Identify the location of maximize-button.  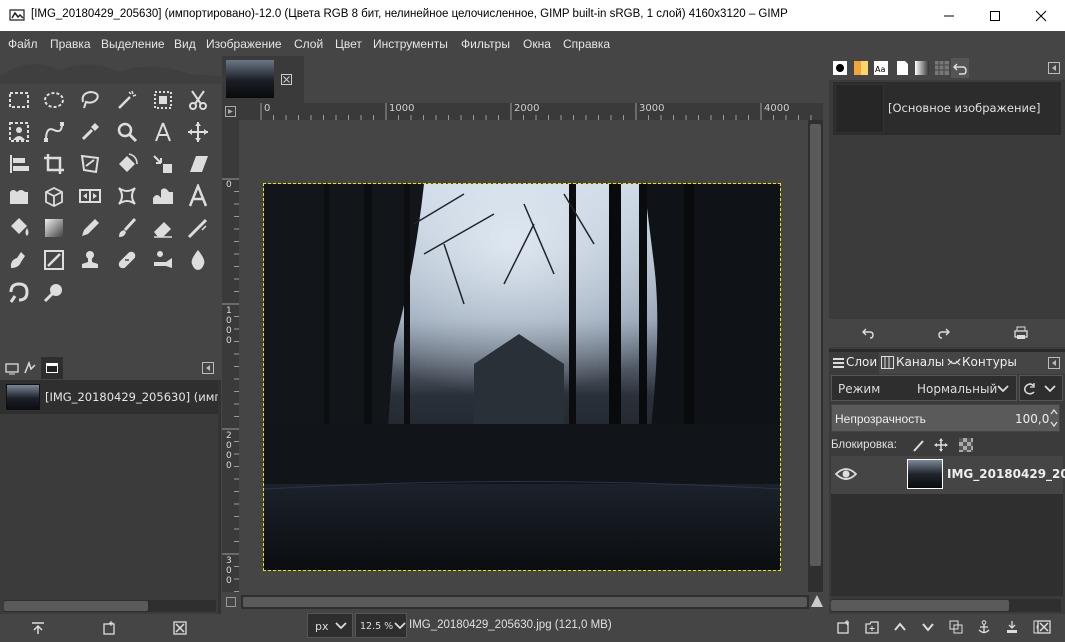
(995, 15).